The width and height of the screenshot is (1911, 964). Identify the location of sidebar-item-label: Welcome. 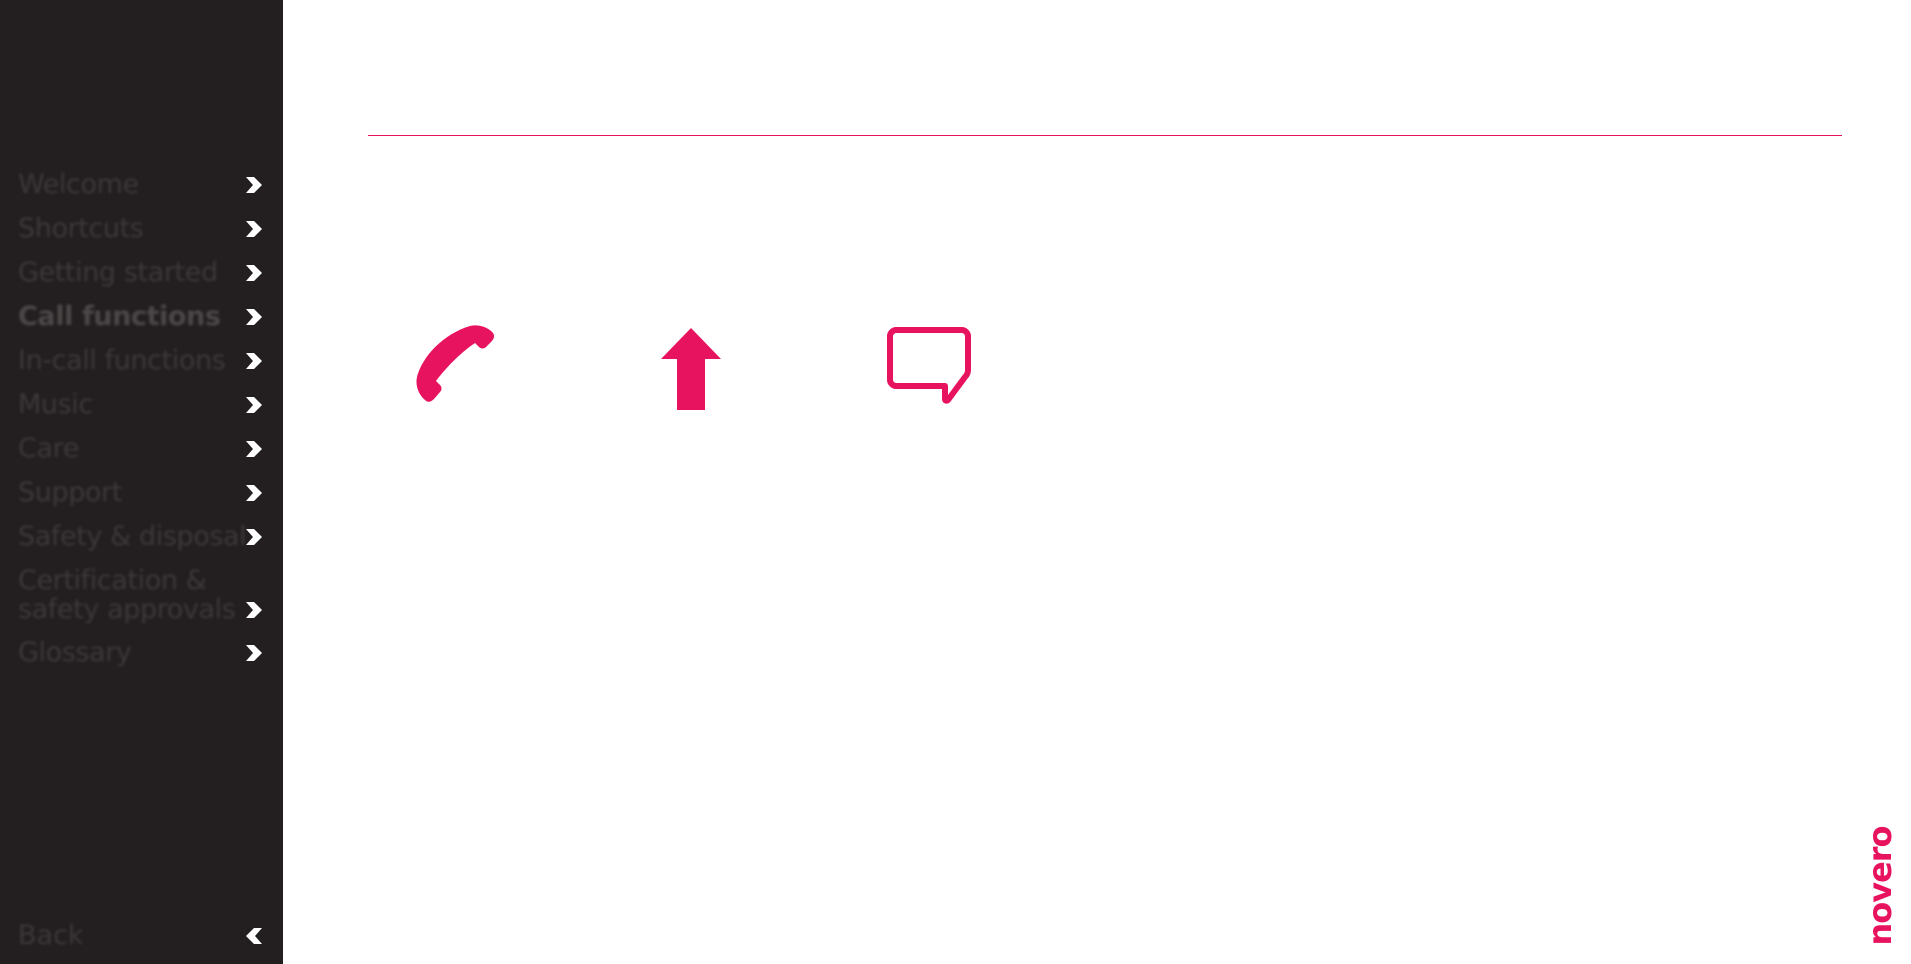
(78, 184).